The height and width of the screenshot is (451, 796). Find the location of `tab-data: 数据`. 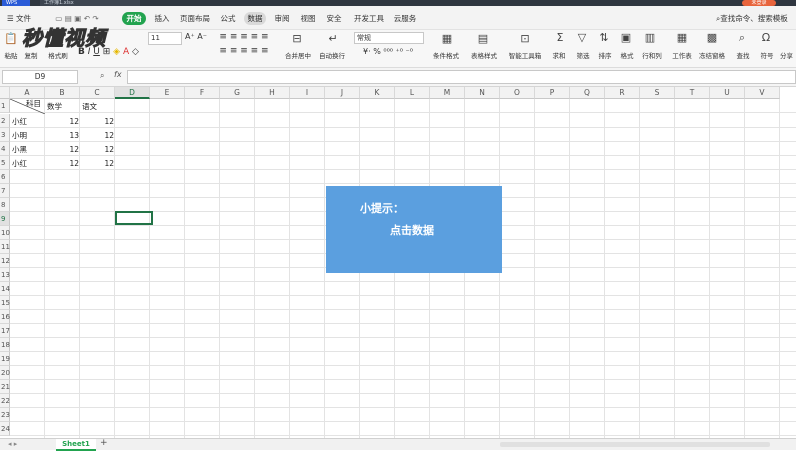

tab-data: 数据 is located at coordinates (255, 18).